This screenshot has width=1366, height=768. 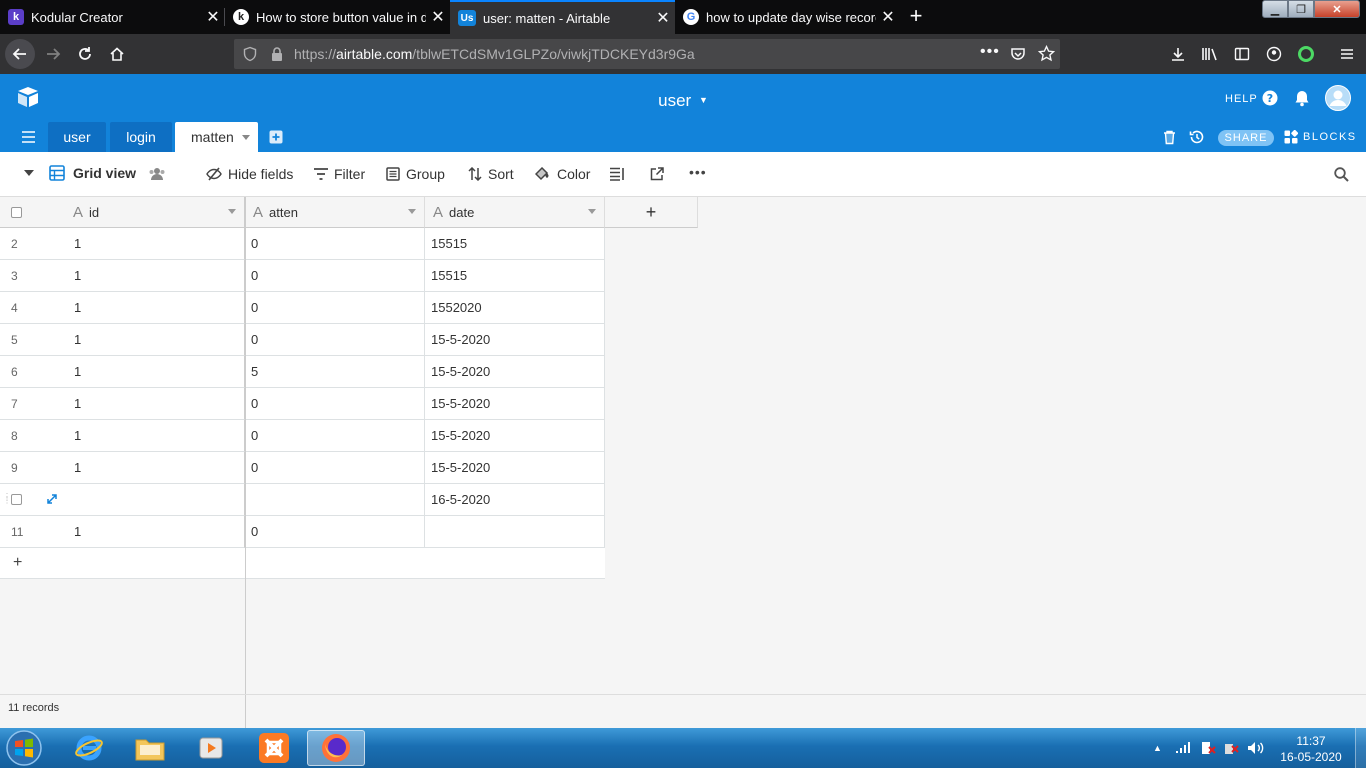 I want to click on drag-handle-icon: ⋮ ⋮, so click(x=7, y=499).